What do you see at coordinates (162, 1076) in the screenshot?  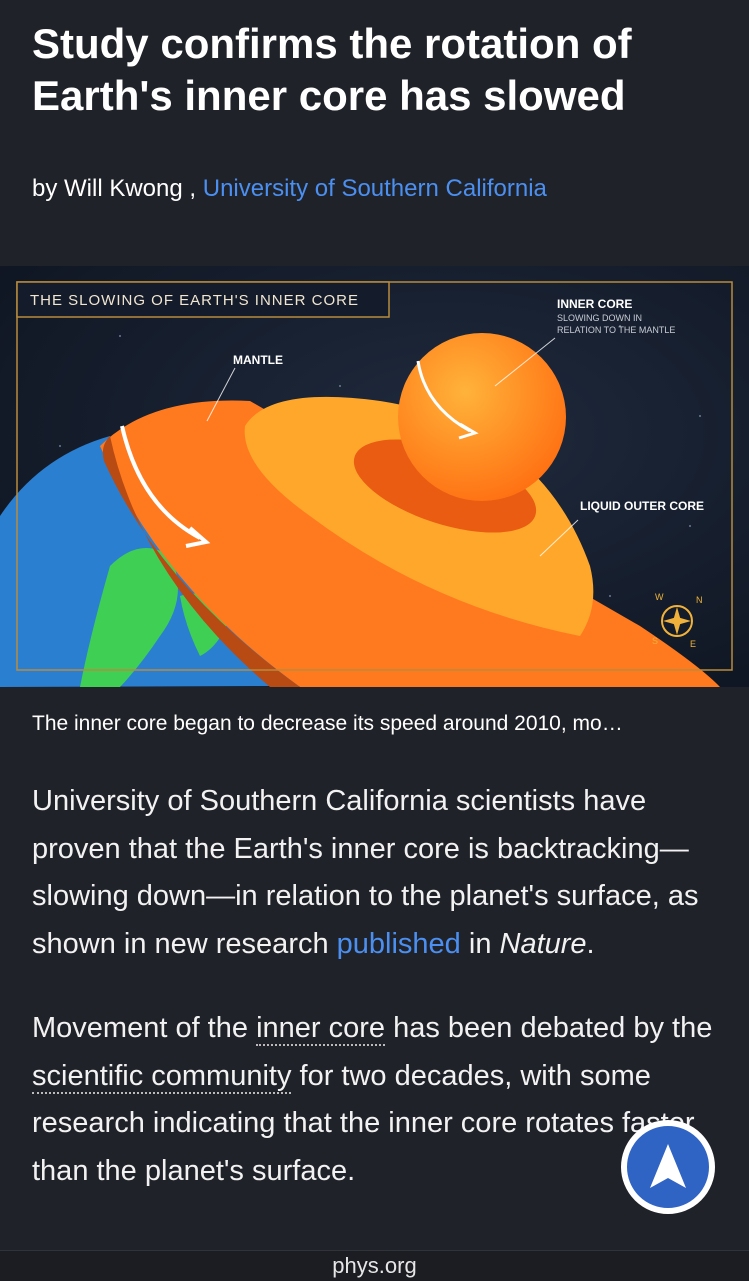 I see `term-scientific-community: scientific community` at bounding box center [162, 1076].